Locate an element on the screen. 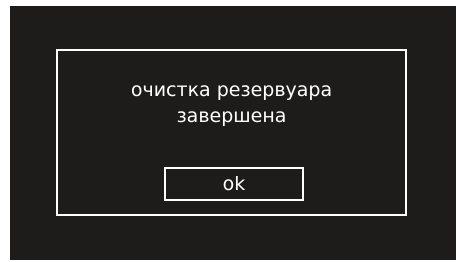 Image resolution: width=458 pixels, height=262 pixels. dialog-message-line-2: завершена is located at coordinates (231, 116).